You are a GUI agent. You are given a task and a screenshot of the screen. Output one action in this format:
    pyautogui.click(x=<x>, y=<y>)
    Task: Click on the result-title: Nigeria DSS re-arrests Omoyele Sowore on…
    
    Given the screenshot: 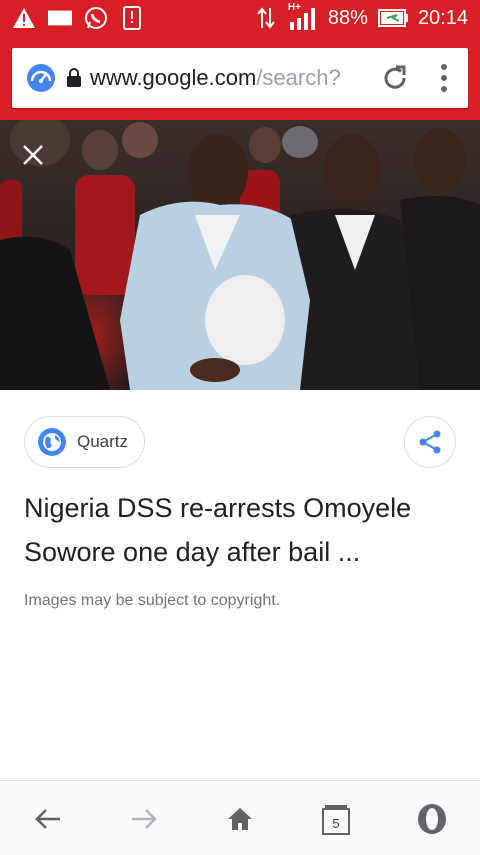 What is the action you would take?
    pyautogui.click(x=244, y=530)
    